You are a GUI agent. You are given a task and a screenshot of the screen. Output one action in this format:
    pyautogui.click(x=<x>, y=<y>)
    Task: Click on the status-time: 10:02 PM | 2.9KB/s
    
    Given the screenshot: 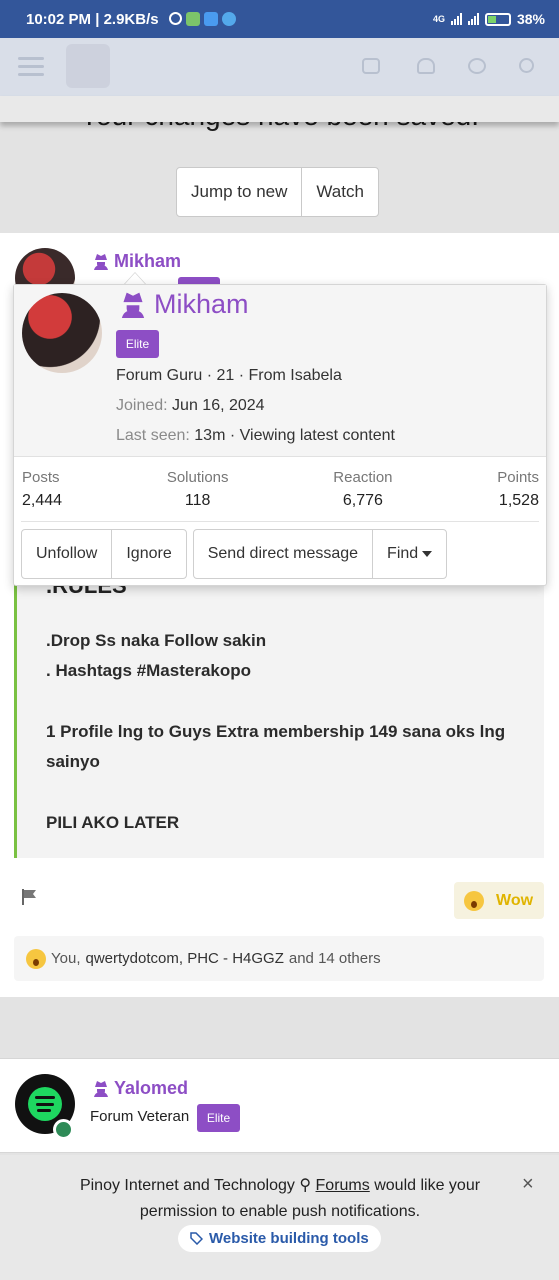 What is the action you would take?
    pyautogui.click(x=92, y=19)
    